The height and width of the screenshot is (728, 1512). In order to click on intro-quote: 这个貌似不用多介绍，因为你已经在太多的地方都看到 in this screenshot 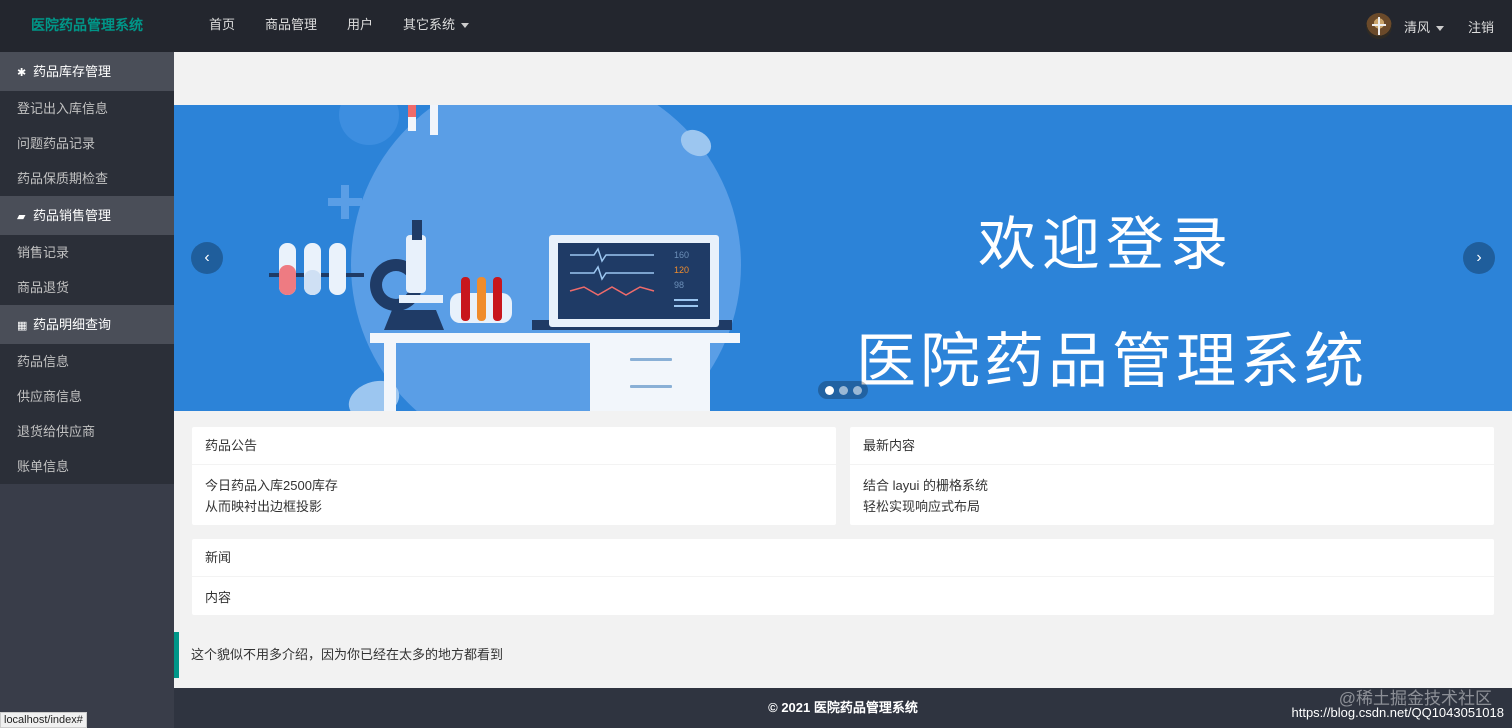, I will do `click(843, 655)`.